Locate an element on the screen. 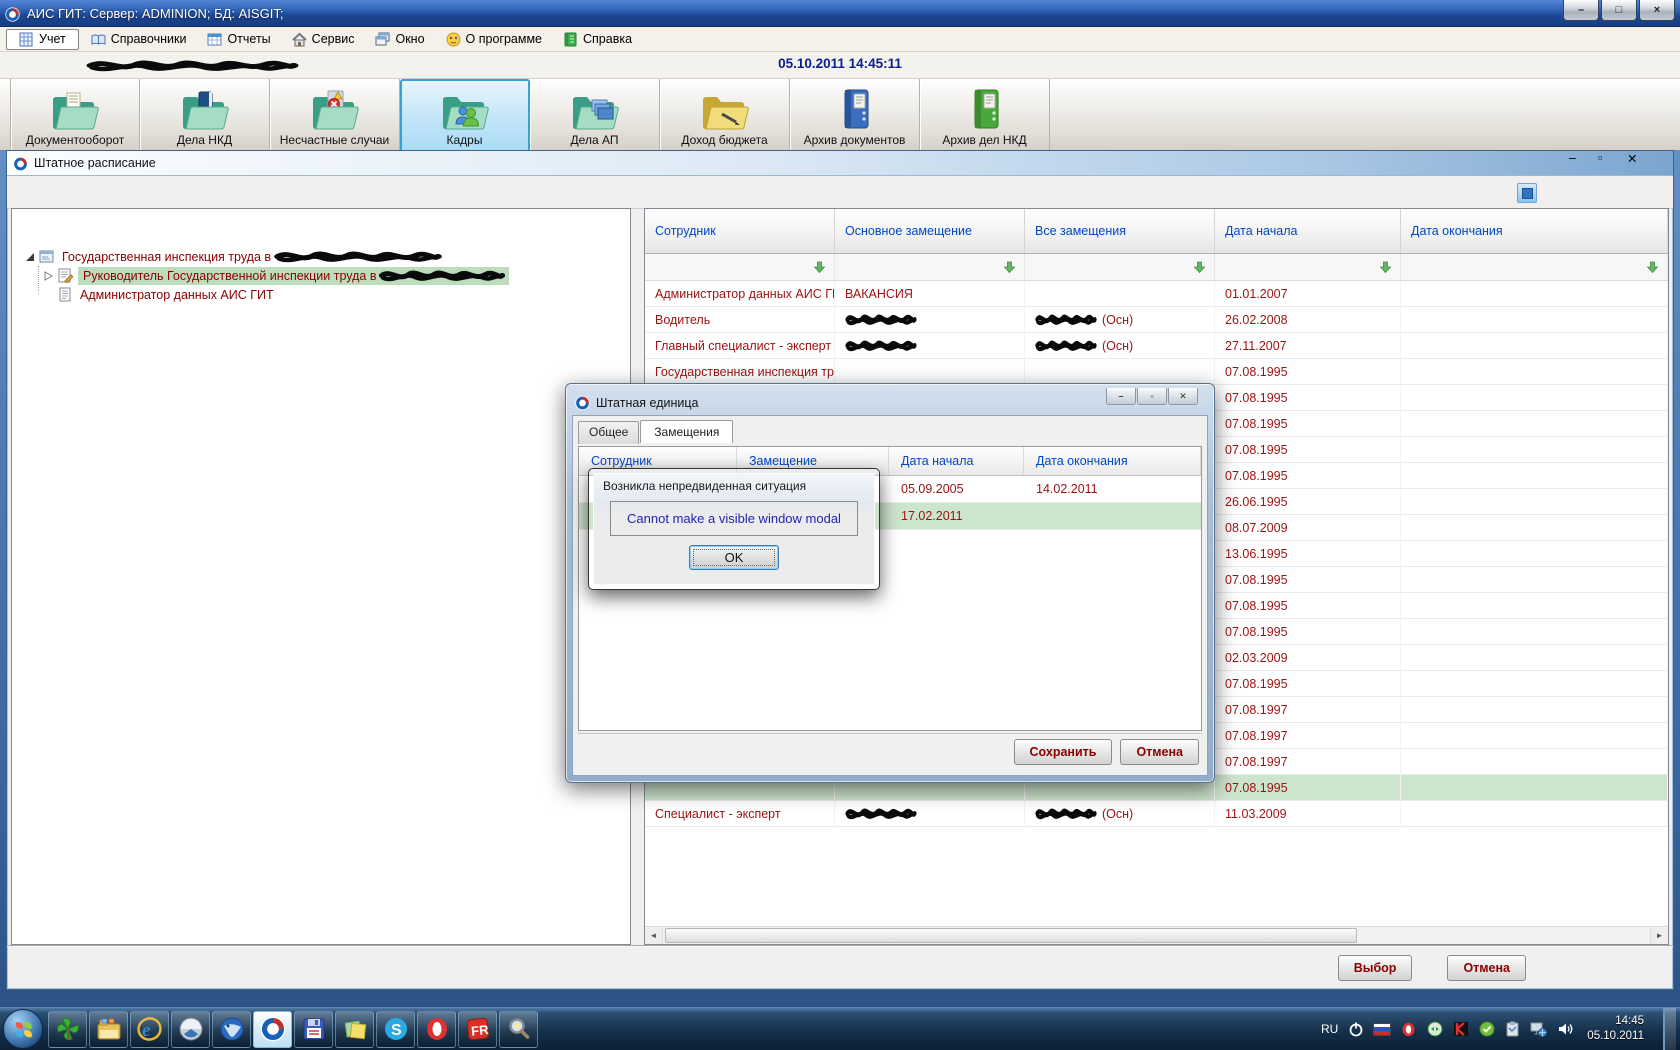  taskbar-ais-git is located at coordinates (272, 1029).